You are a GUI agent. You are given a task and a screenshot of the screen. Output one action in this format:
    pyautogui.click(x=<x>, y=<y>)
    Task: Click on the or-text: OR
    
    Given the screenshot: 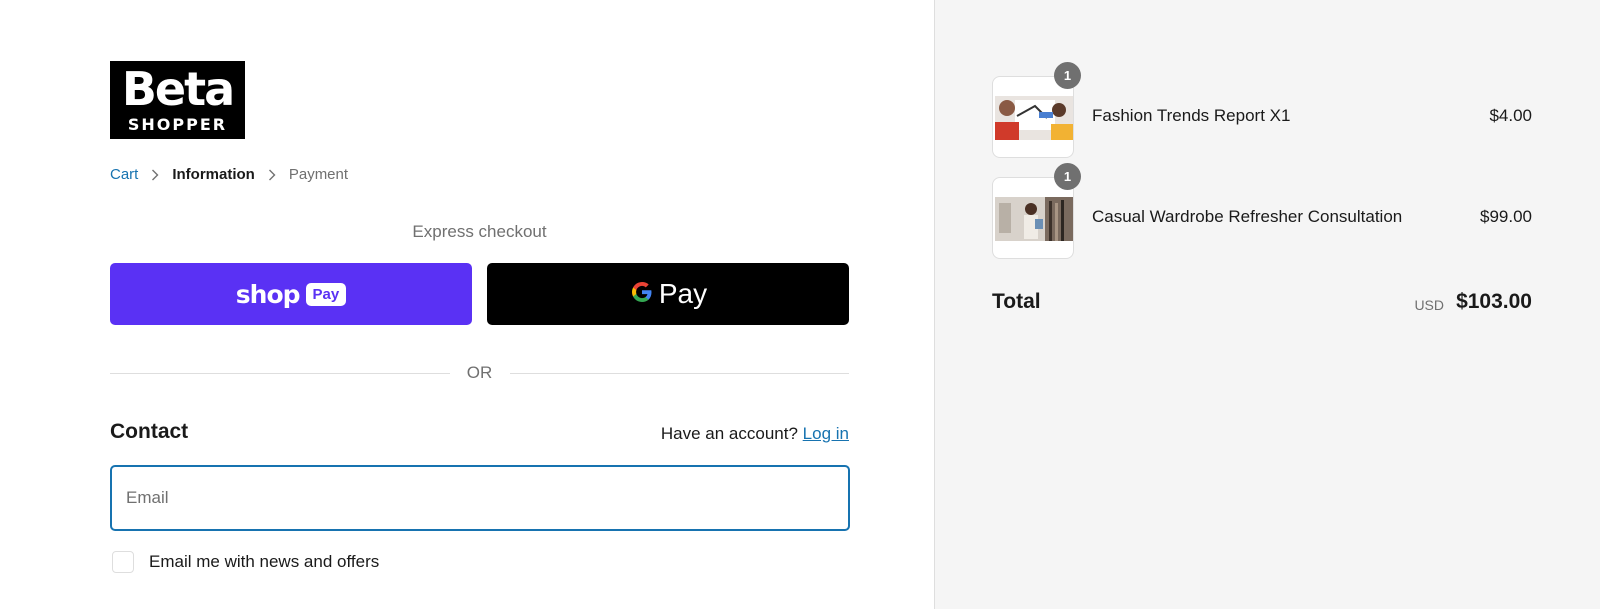 What is the action you would take?
    pyautogui.click(x=479, y=372)
    